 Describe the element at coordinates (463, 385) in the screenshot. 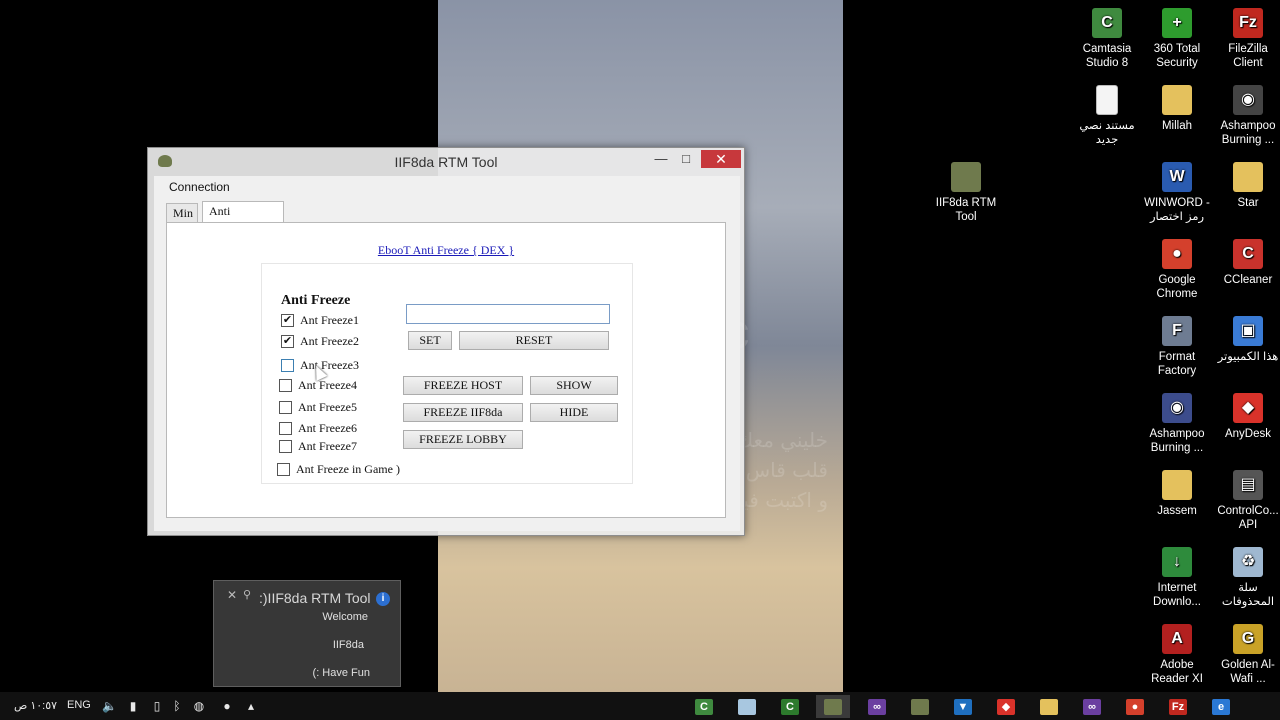

I see `freeze-host-button: FREEZE HOST` at that location.